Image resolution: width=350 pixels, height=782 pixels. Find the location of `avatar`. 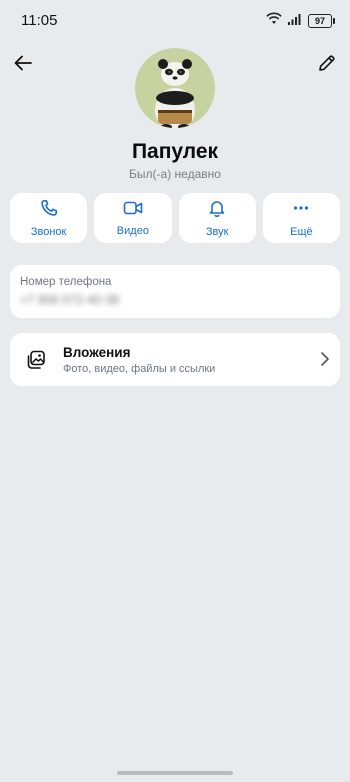

avatar is located at coordinates (175, 88).